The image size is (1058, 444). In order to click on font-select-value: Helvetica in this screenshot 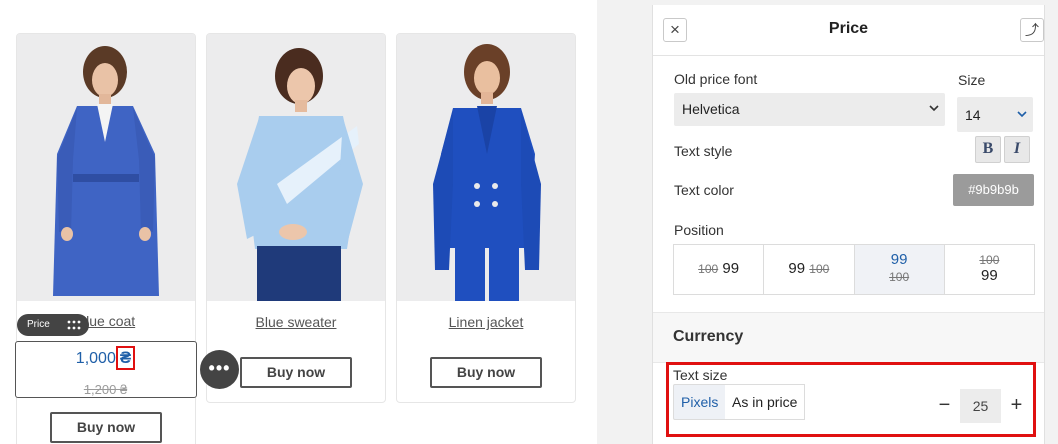, I will do `click(711, 109)`.